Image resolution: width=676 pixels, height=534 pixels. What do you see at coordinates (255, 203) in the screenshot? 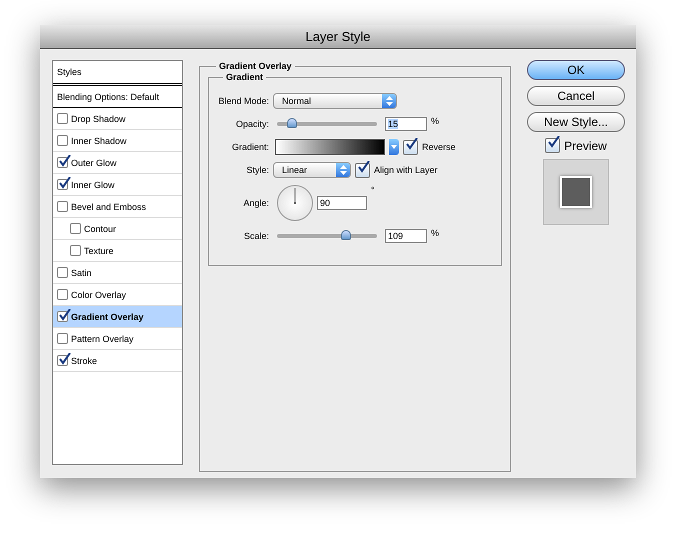
I see `field-label: Angle:` at bounding box center [255, 203].